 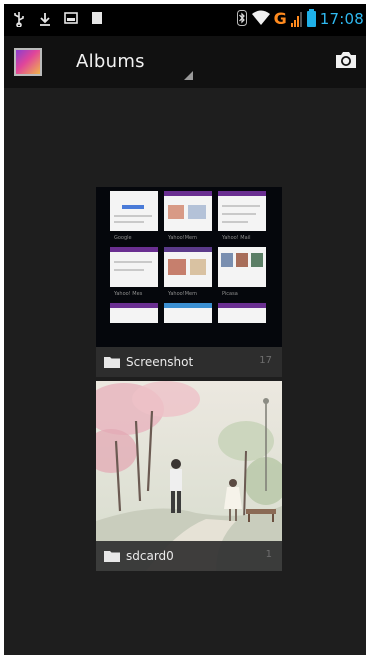 What do you see at coordinates (110, 61) in the screenshot?
I see `page-title: Albums` at bounding box center [110, 61].